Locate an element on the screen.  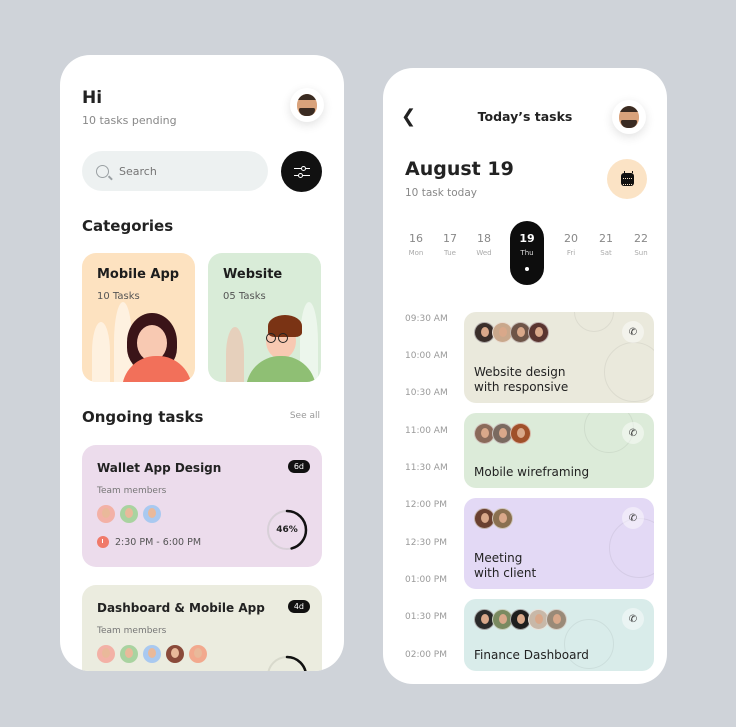
day-sun: 22 Sun is located at coordinates (641, 253).